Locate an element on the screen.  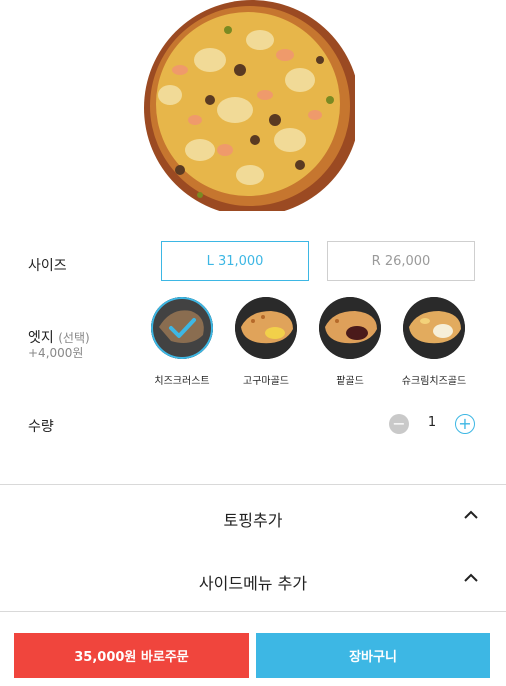
plus-icon: + is located at coordinates (465, 423).